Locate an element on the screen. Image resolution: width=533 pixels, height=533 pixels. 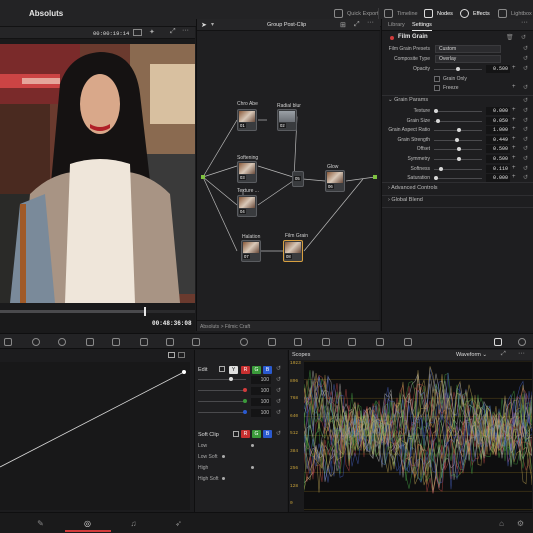
presets-dropdown: Custom is located at coordinates (468, 49).